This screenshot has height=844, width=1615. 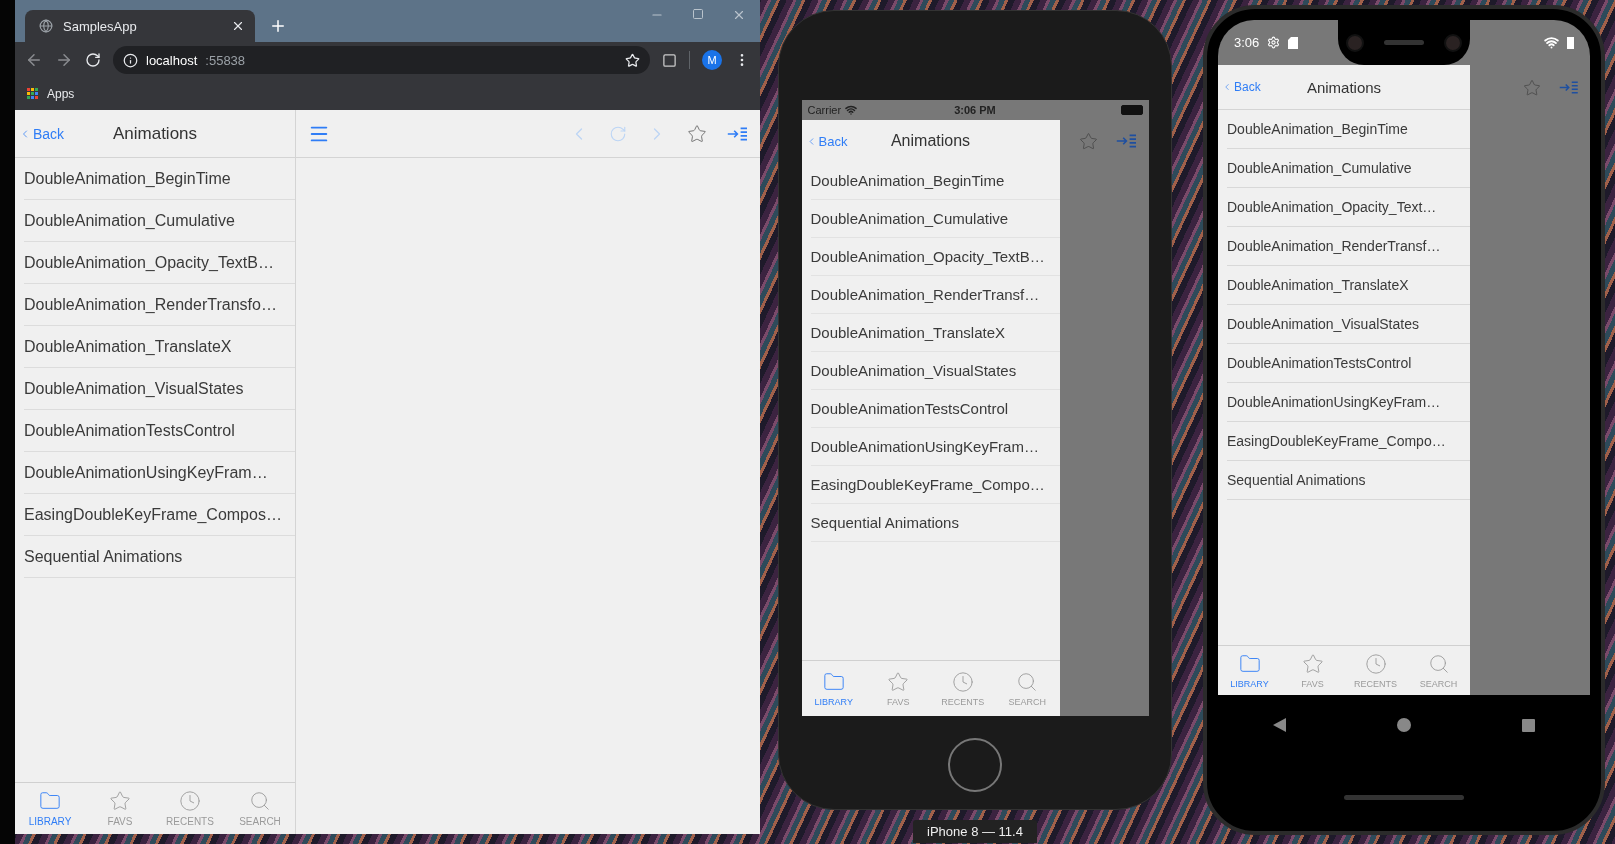 What do you see at coordinates (975, 110) in the screenshot?
I see `status-time: 3:06 PM` at bounding box center [975, 110].